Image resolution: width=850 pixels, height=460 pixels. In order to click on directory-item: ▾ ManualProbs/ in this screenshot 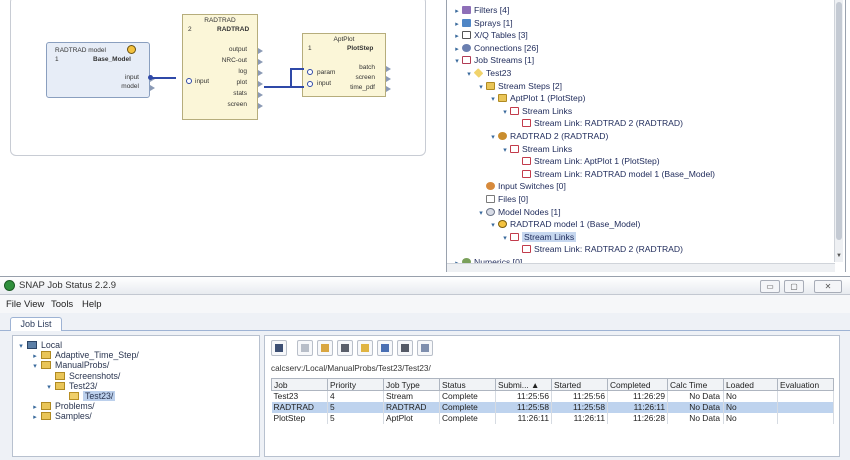, I will do `click(70, 365)`.